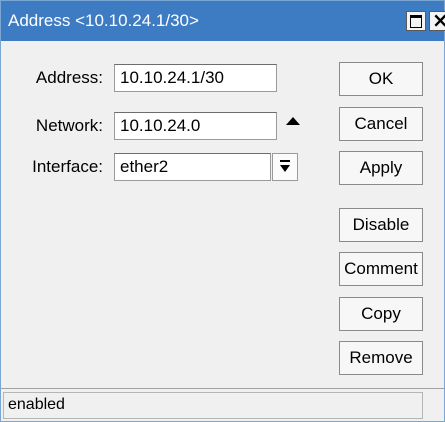 Image resolution: width=445 pixels, height=422 pixels. I want to click on address-field: 10.10.24.1/30, so click(195, 78).